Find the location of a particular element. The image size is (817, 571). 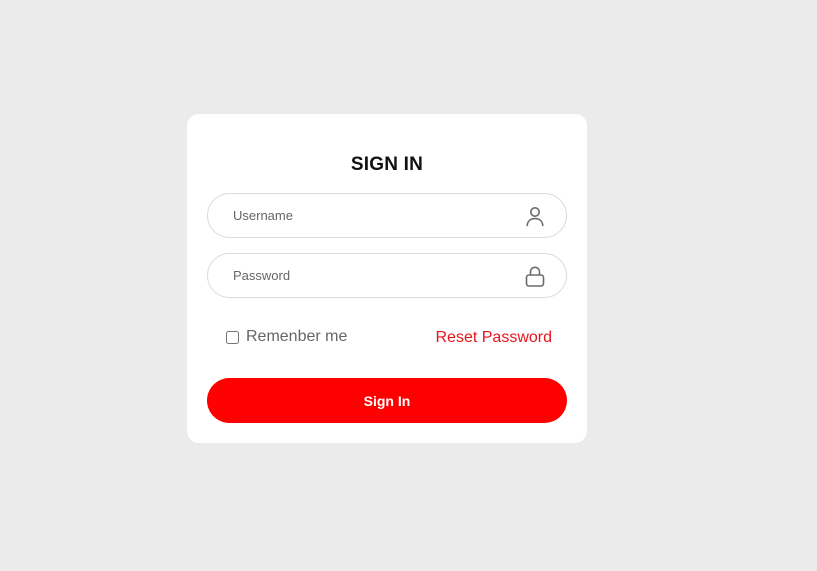

reset-password-link: Reset Password is located at coordinates (494, 338).